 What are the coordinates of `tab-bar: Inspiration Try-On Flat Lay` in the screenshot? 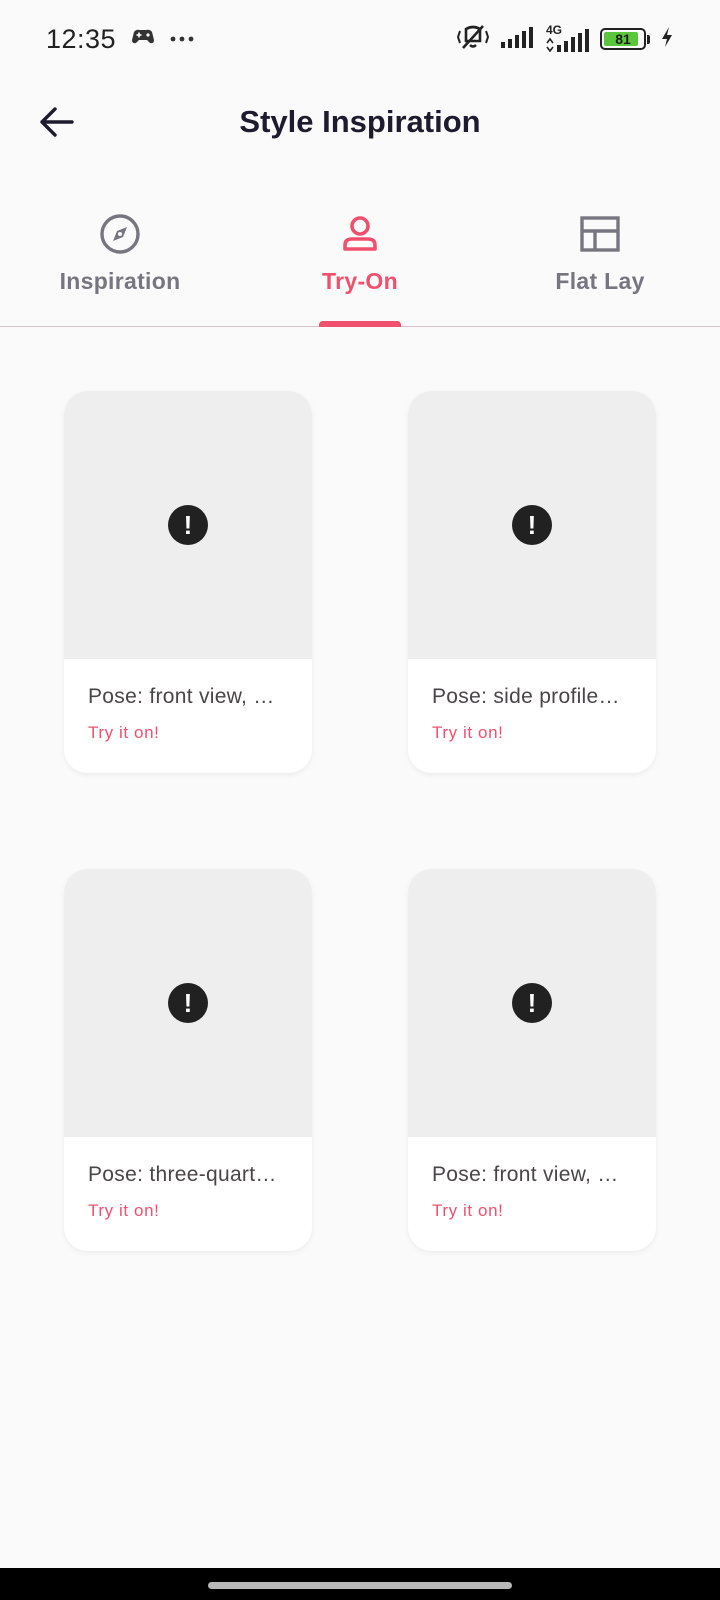 It's located at (360, 258).